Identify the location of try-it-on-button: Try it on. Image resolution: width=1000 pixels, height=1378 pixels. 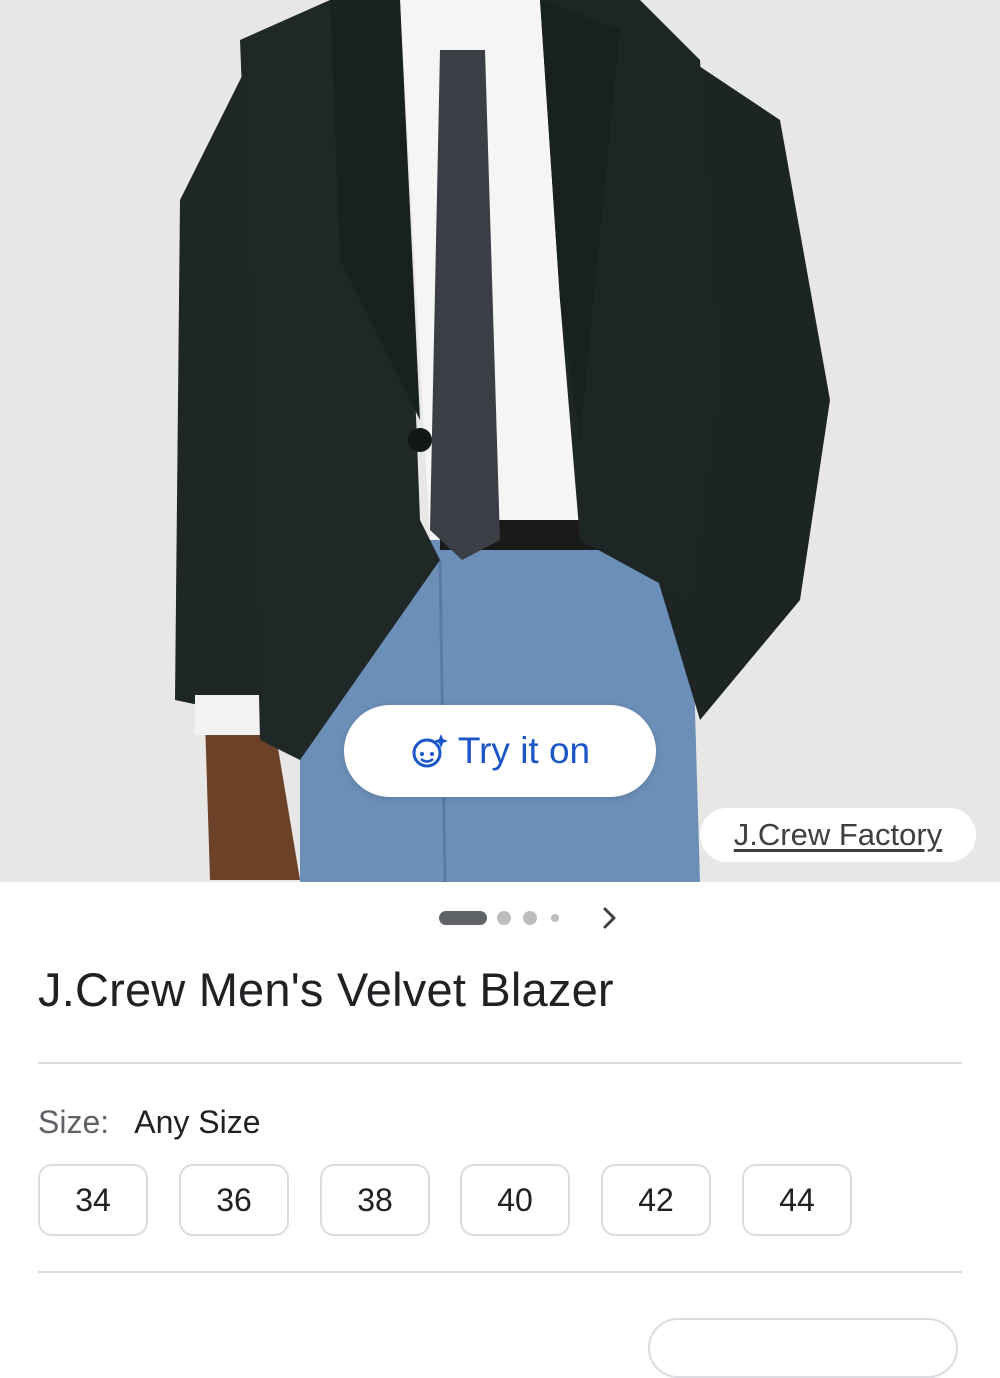
(500, 751).